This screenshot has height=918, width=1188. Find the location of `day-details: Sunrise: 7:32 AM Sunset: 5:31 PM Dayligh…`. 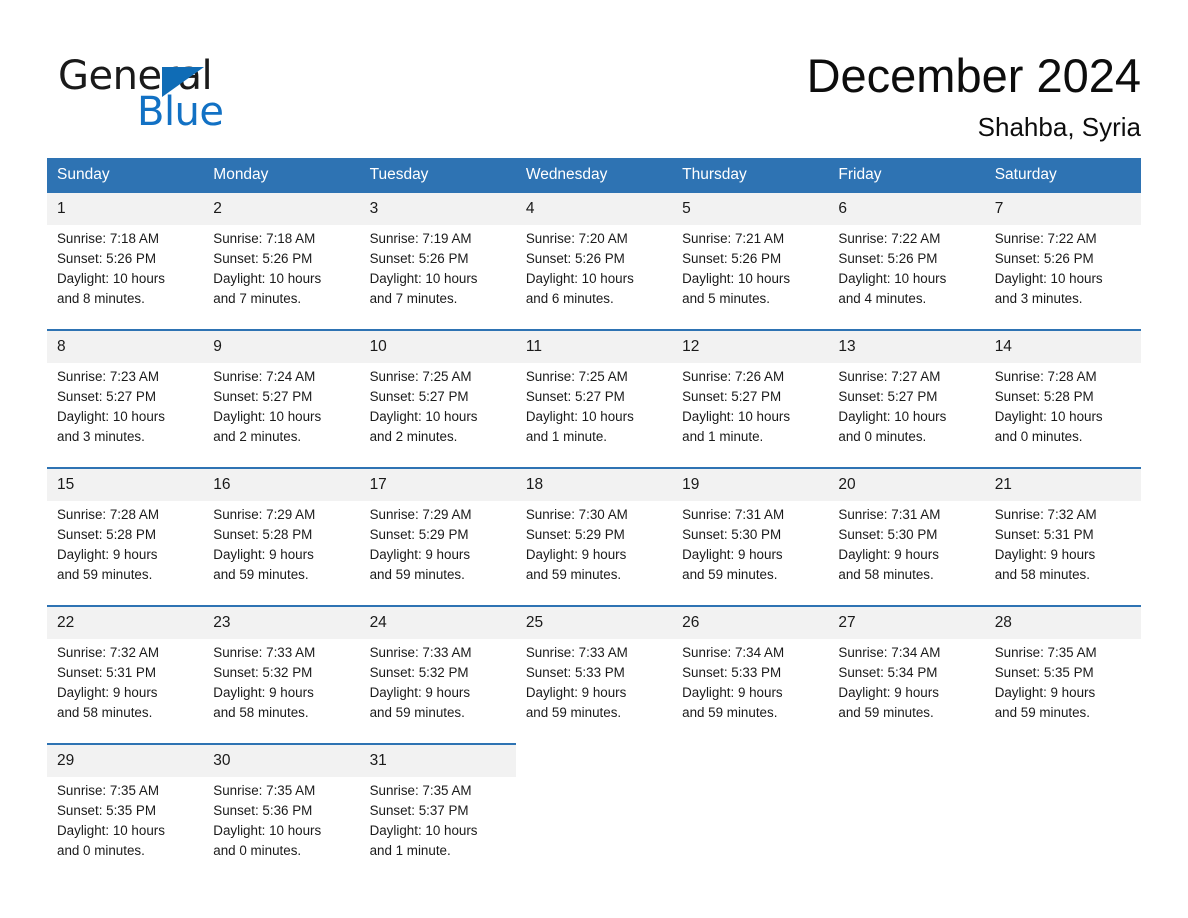

day-details: Sunrise: 7:32 AM Sunset: 5:31 PM Dayligh… is located at coordinates (1062, 546).